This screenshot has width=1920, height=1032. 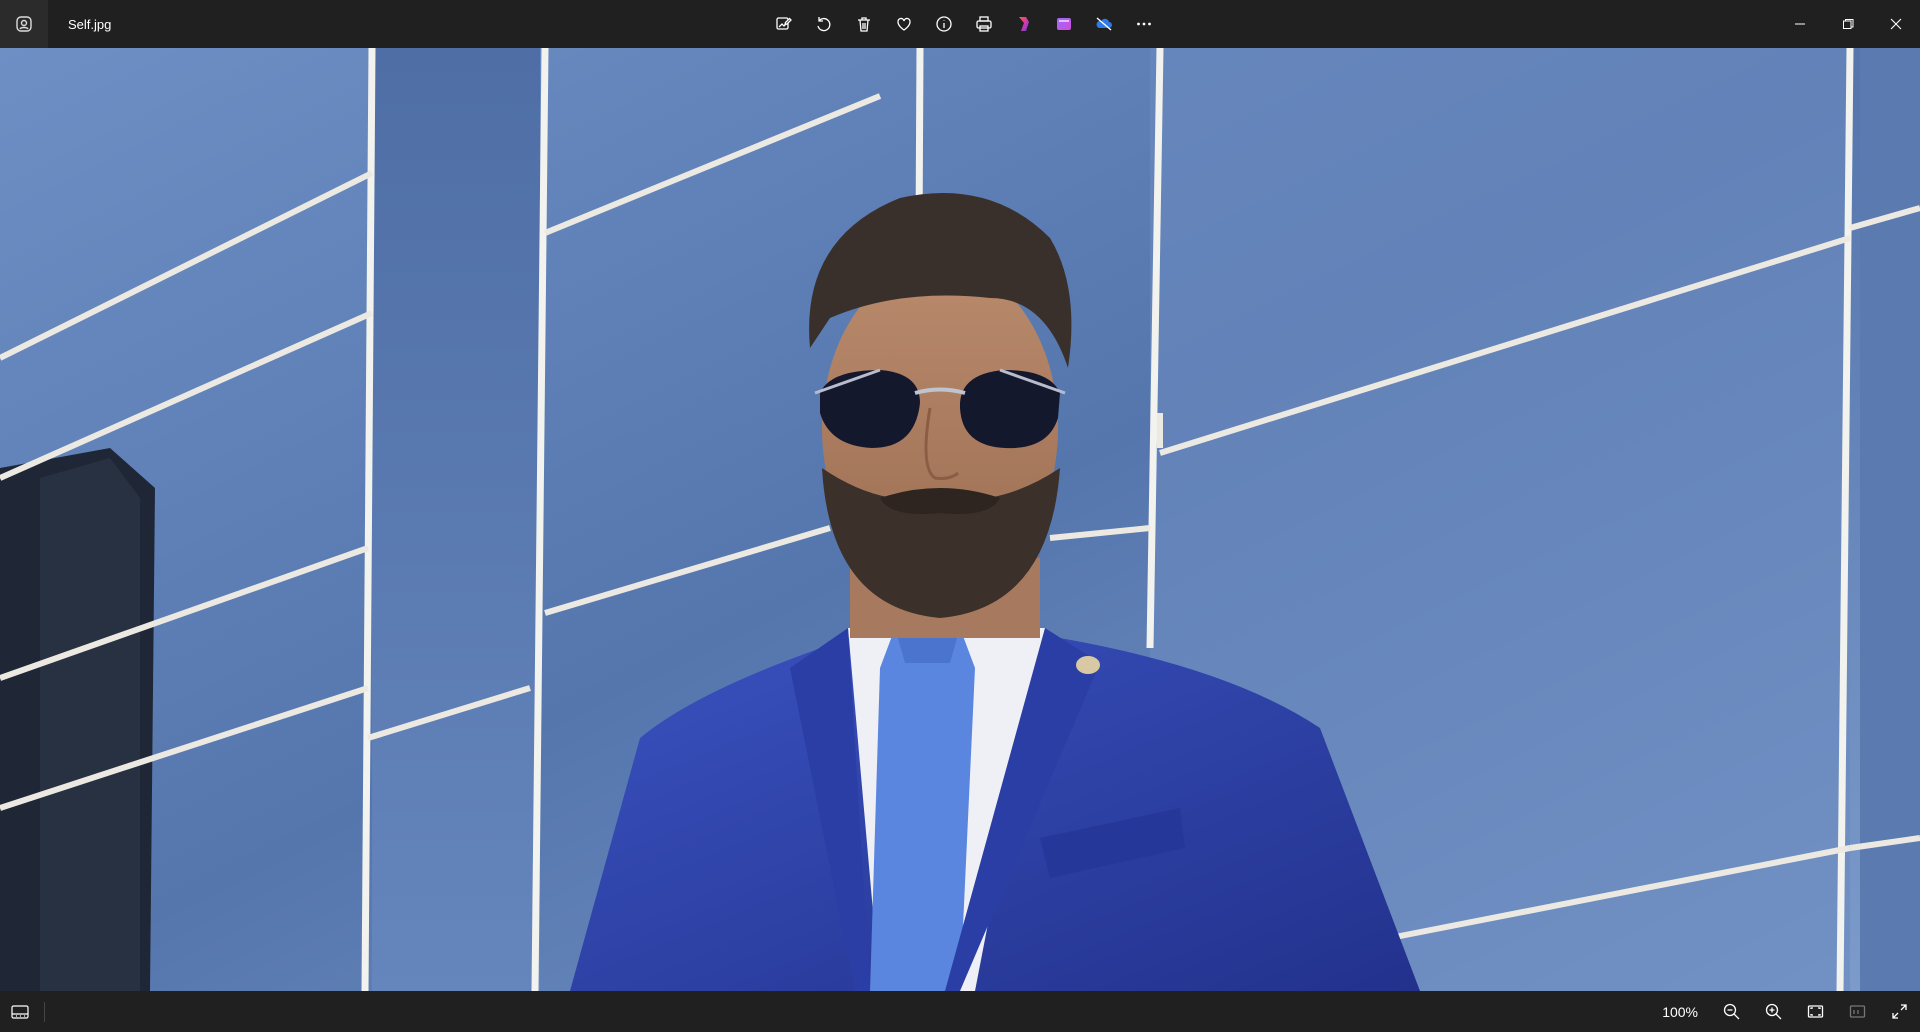 I want to click on onedrive-icon, so click(x=1104, y=24).